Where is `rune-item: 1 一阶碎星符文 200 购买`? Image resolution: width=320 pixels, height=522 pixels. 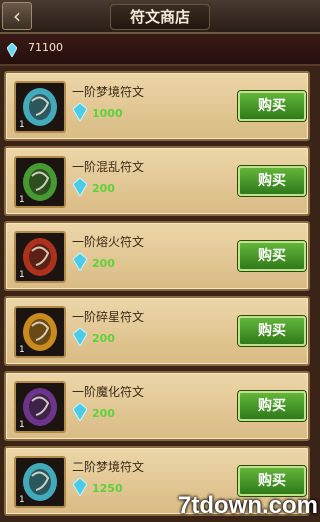 rune-item: 1 一阶碎星符文 200 购买 is located at coordinates (157, 331).